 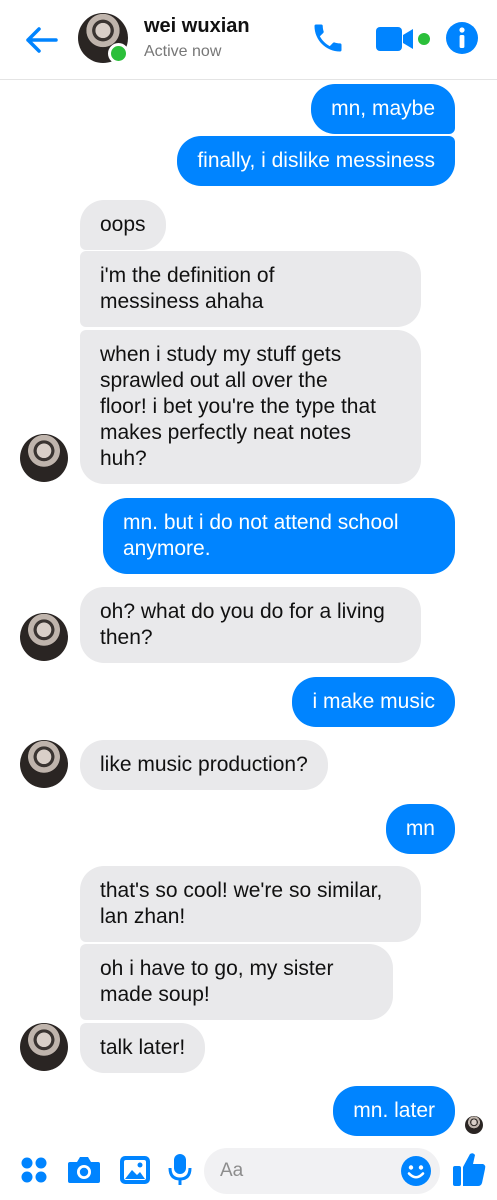 What do you see at coordinates (322, 1171) in the screenshot?
I see `message-input: Aa` at bounding box center [322, 1171].